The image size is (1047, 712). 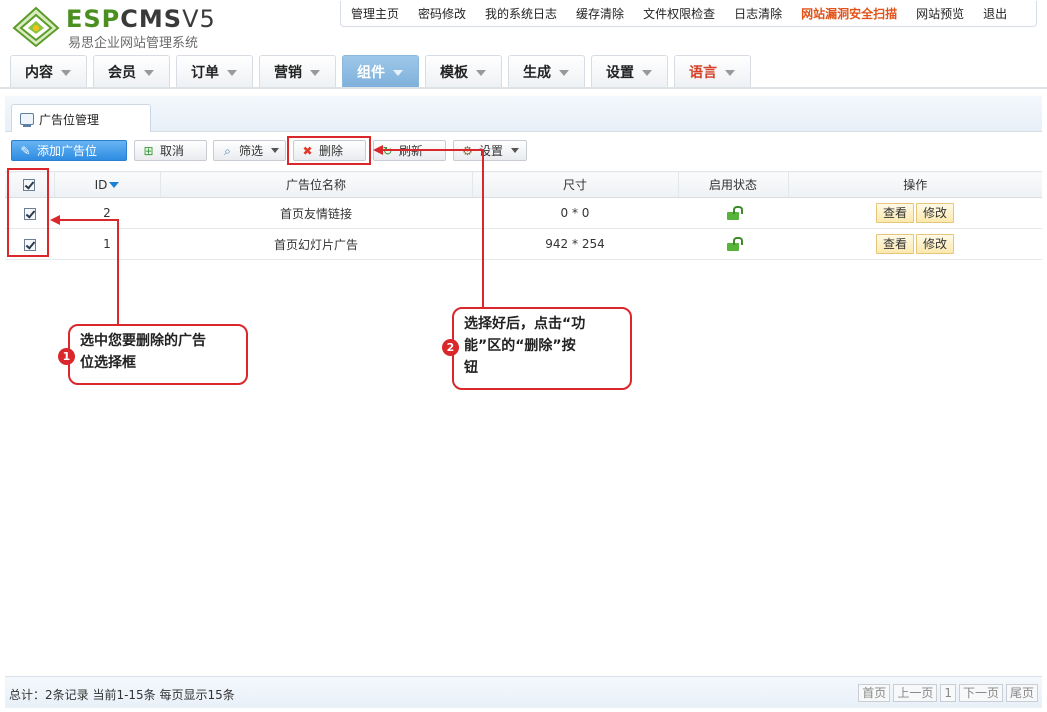 I want to click on add-document-icon: ✎, so click(x=25, y=150).